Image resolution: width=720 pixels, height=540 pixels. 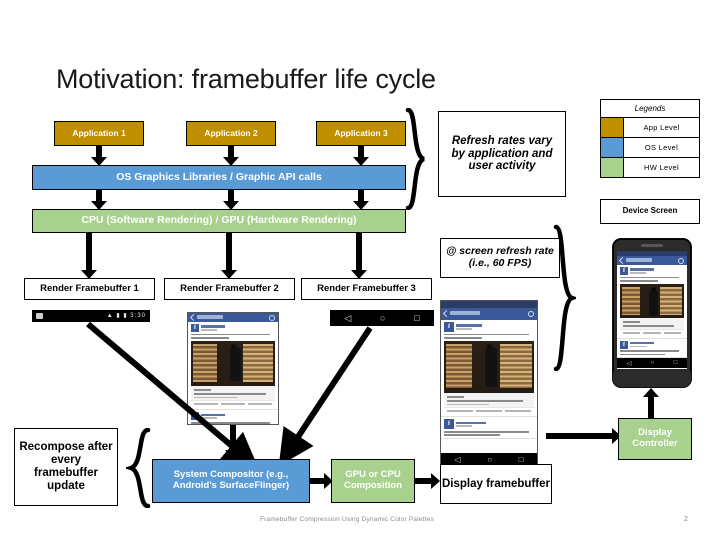 I want to click on gpu-cpu-composition-box: GPU or CPU Composition, so click(x=373, y=481).